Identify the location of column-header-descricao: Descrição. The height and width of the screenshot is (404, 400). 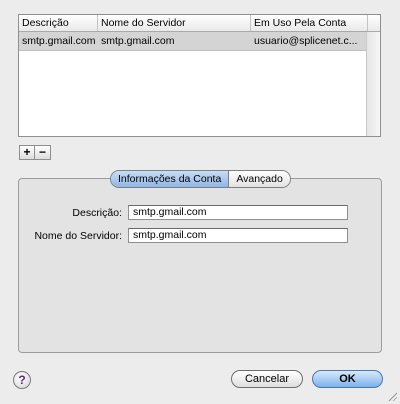
(58, 23).